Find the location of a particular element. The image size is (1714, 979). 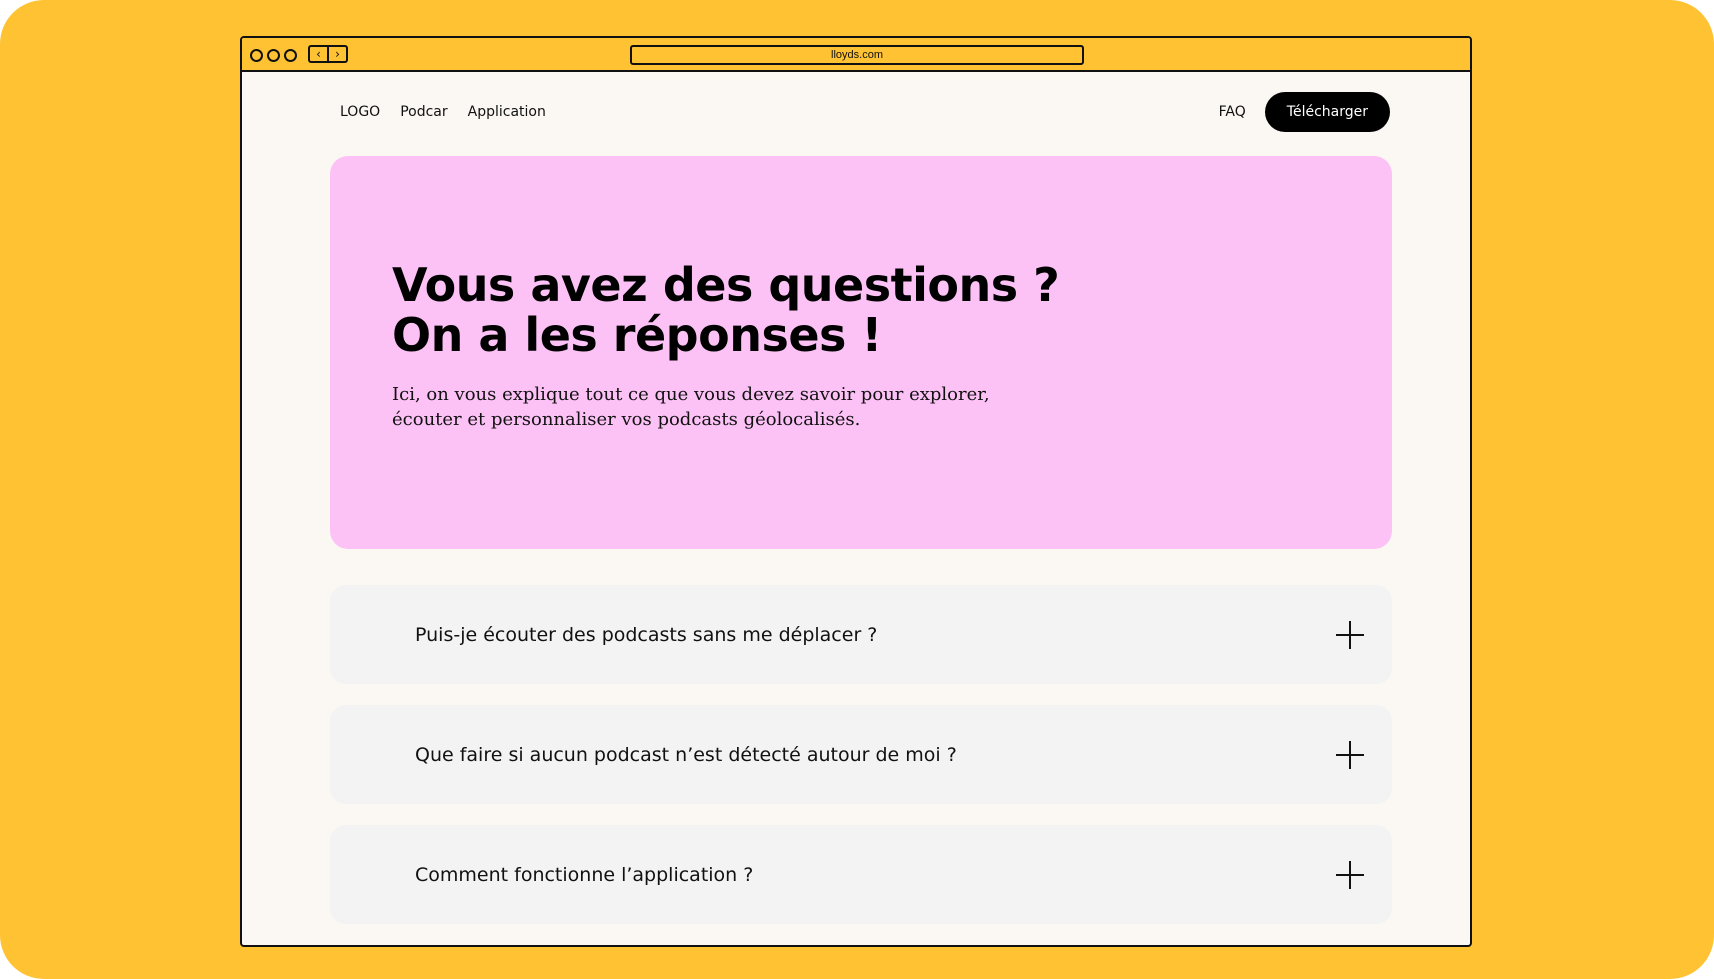

faq-item: Comment fonctionne l’application ? is located at coordinates (861, 874).